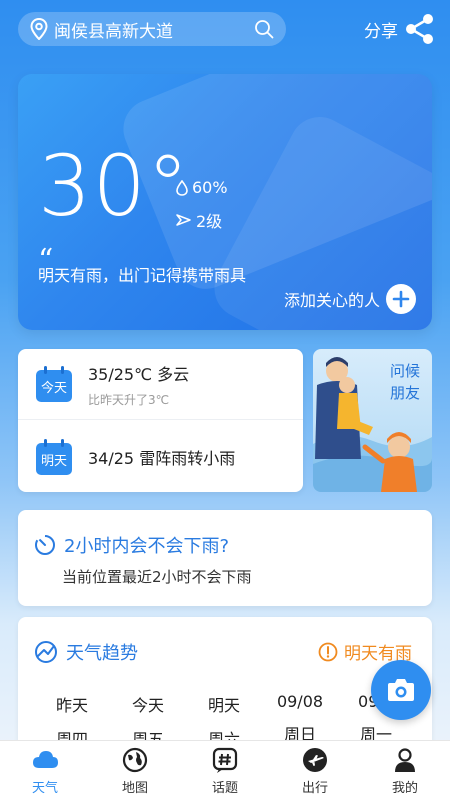 The height and width of the screenshot is (800, 450). I want to click on calendar-today-text: 今天, so click(54, 388).